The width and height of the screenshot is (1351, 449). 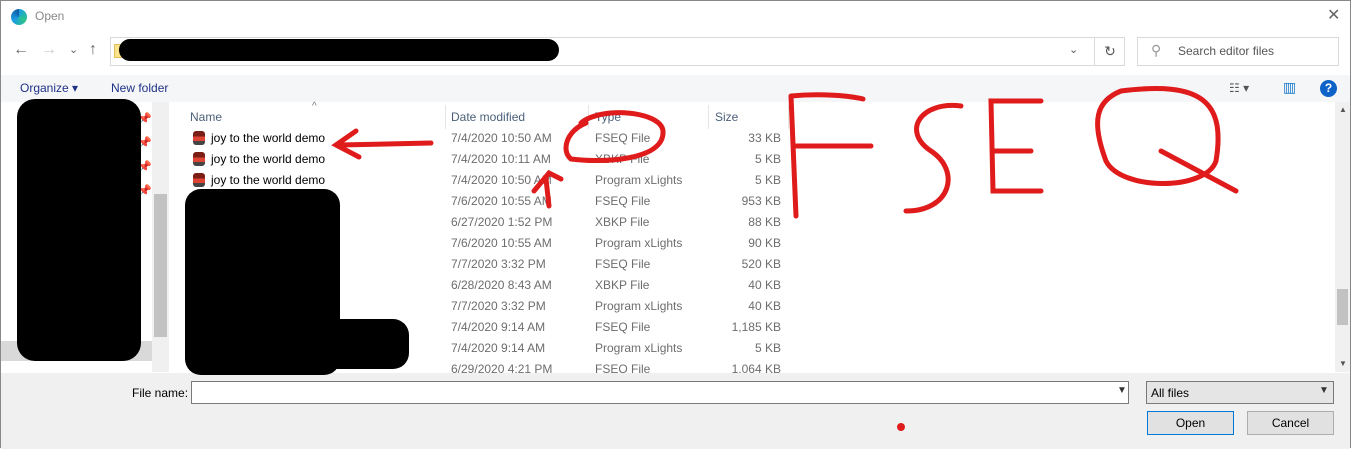 I want to click on file-row: 7/6/2020 10:55 AM Program xLights 90 KB, so click(x=751, y=243).